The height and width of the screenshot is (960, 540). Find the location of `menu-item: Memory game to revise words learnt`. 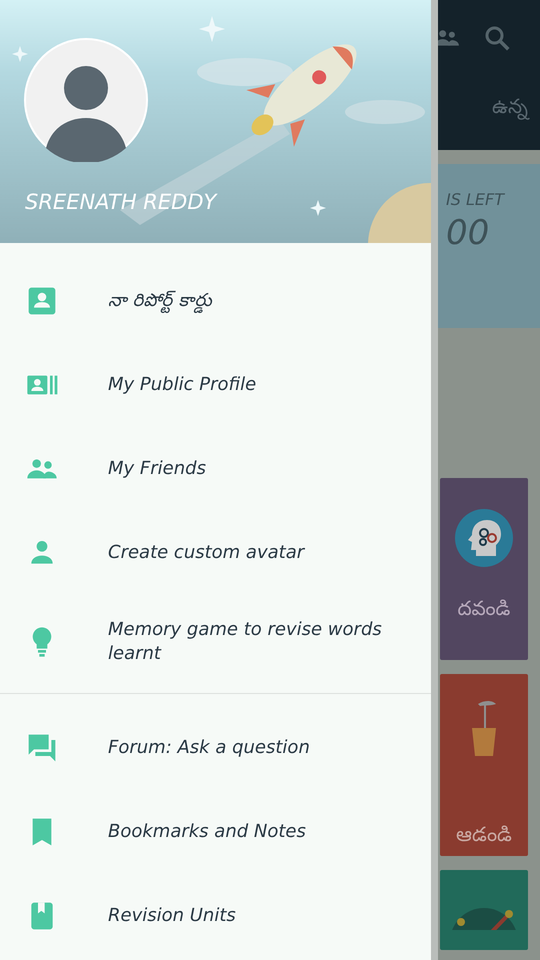

menu-item: Memory game to revise words learnt is located at coordinates (258, 642).